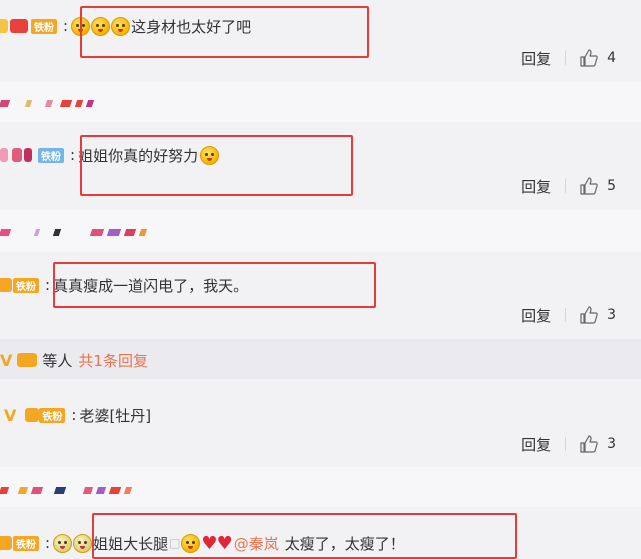 This screenshot has width=641, height=559. What do you see at coordinates (57, 360) in the screenshot?
I see `others-label: 等人` at bounding box center [57, 360].